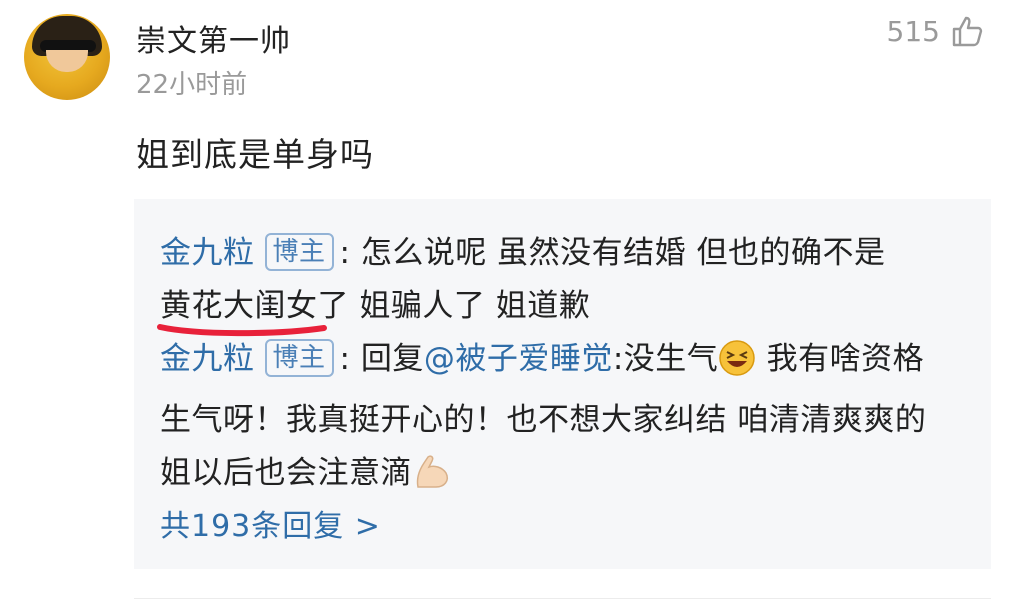 This screenshot has height=612, width=1024. Describe the element at coordinates (562, 598) in the screenshot. I see `divider` at that location.